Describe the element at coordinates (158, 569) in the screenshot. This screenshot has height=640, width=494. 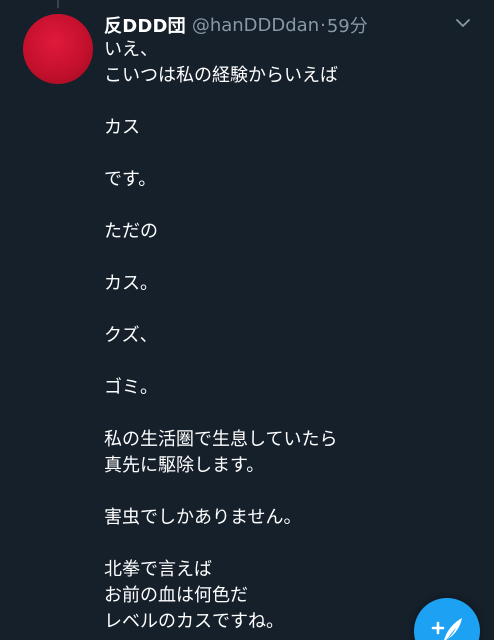
I see `tweet-text-line: 北拳で言えば` at that location.